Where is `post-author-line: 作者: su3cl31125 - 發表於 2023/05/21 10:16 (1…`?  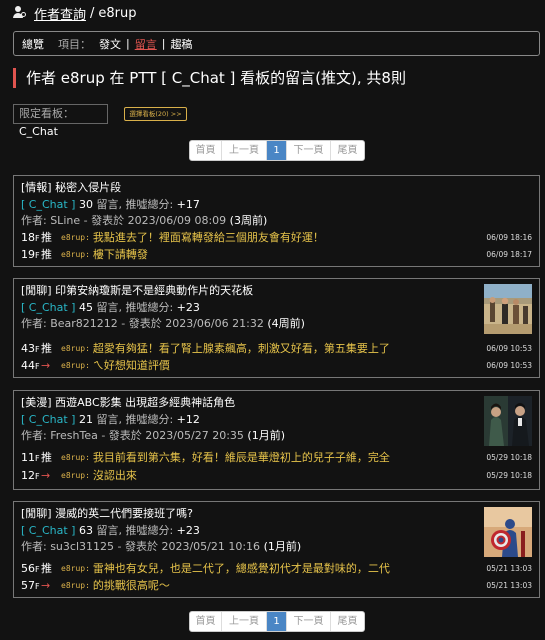 post-author-line: 作者: su3cl31125 - 發表於 2023/05/21 10:16 (1… is located at coordinates (276, 547).